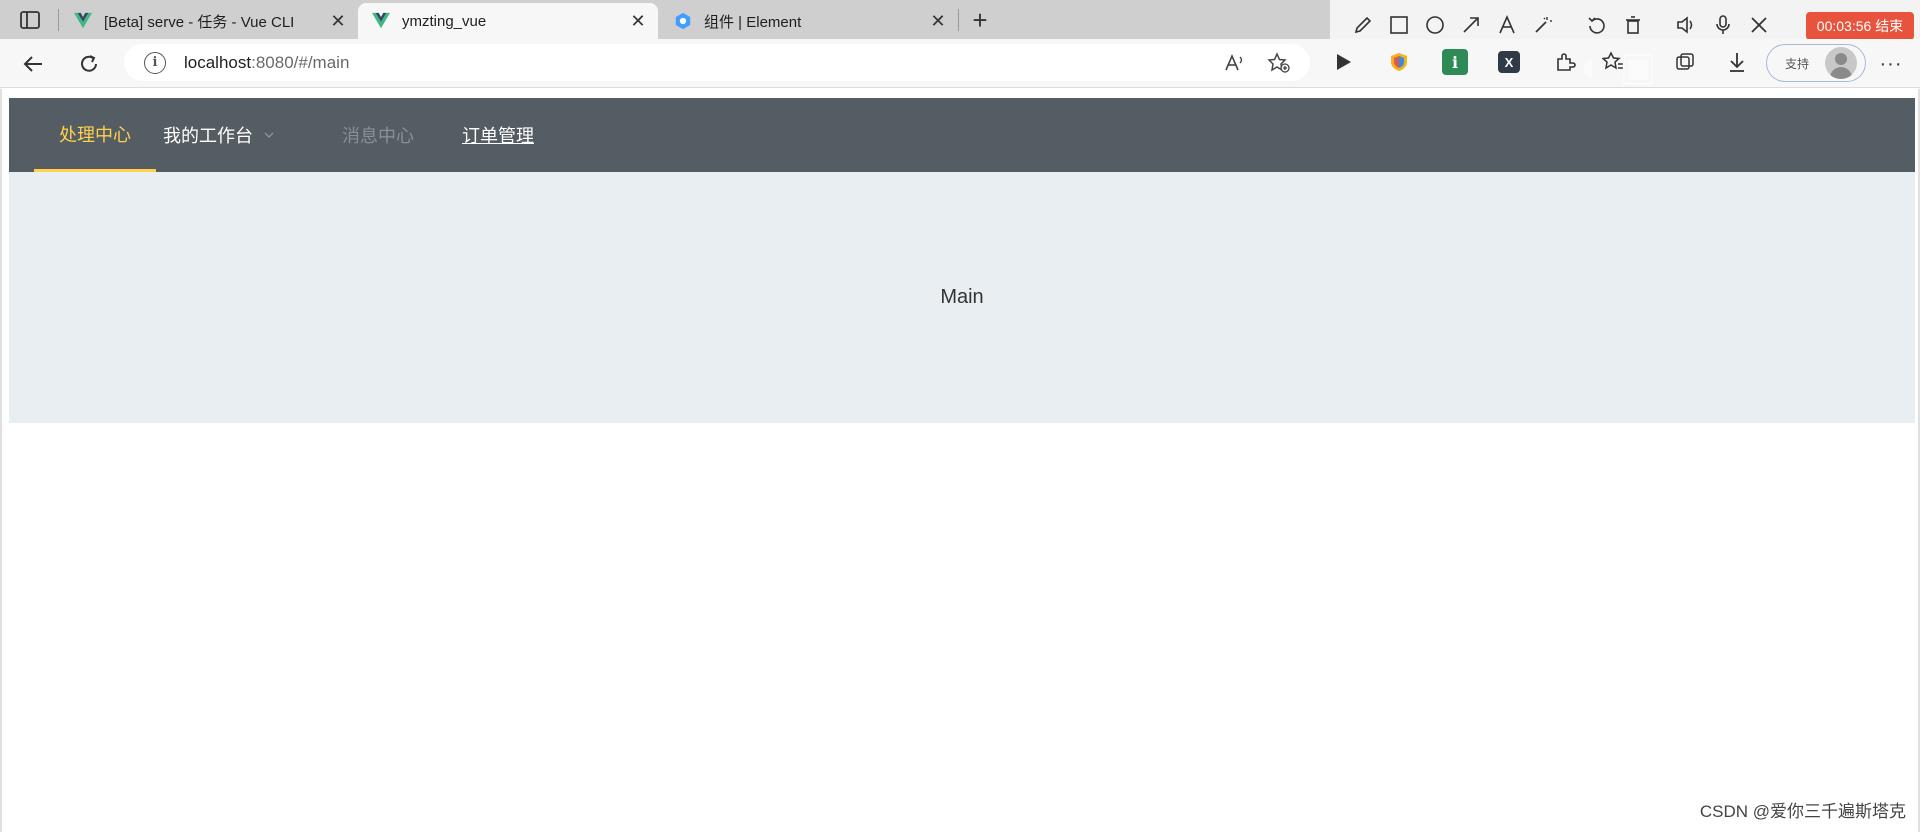 The image size is (1920, 832). Describe the element at coordinates (199, 22) in the screenshot. I see `tab-title: [Beta] serve - 任务 - Vue CLI` at that location.